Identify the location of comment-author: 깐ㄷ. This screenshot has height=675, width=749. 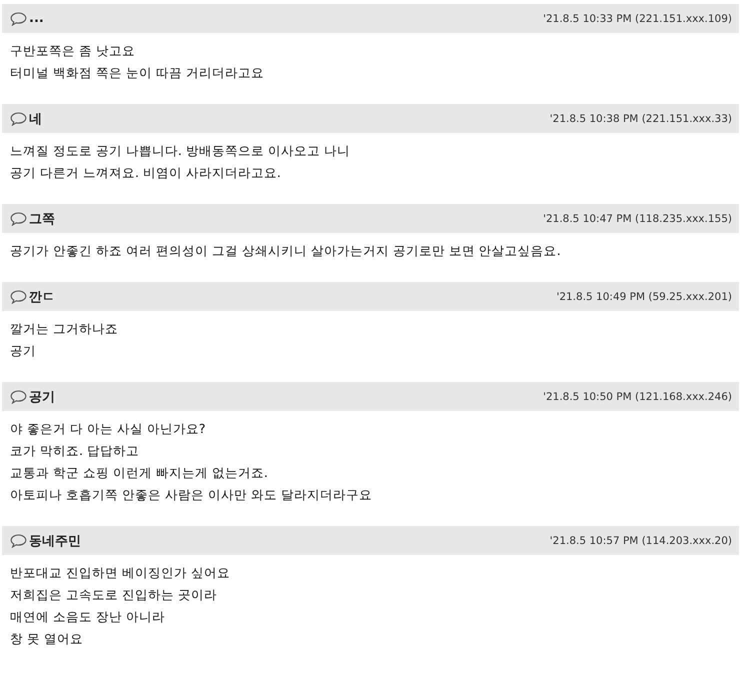
(42, 297).